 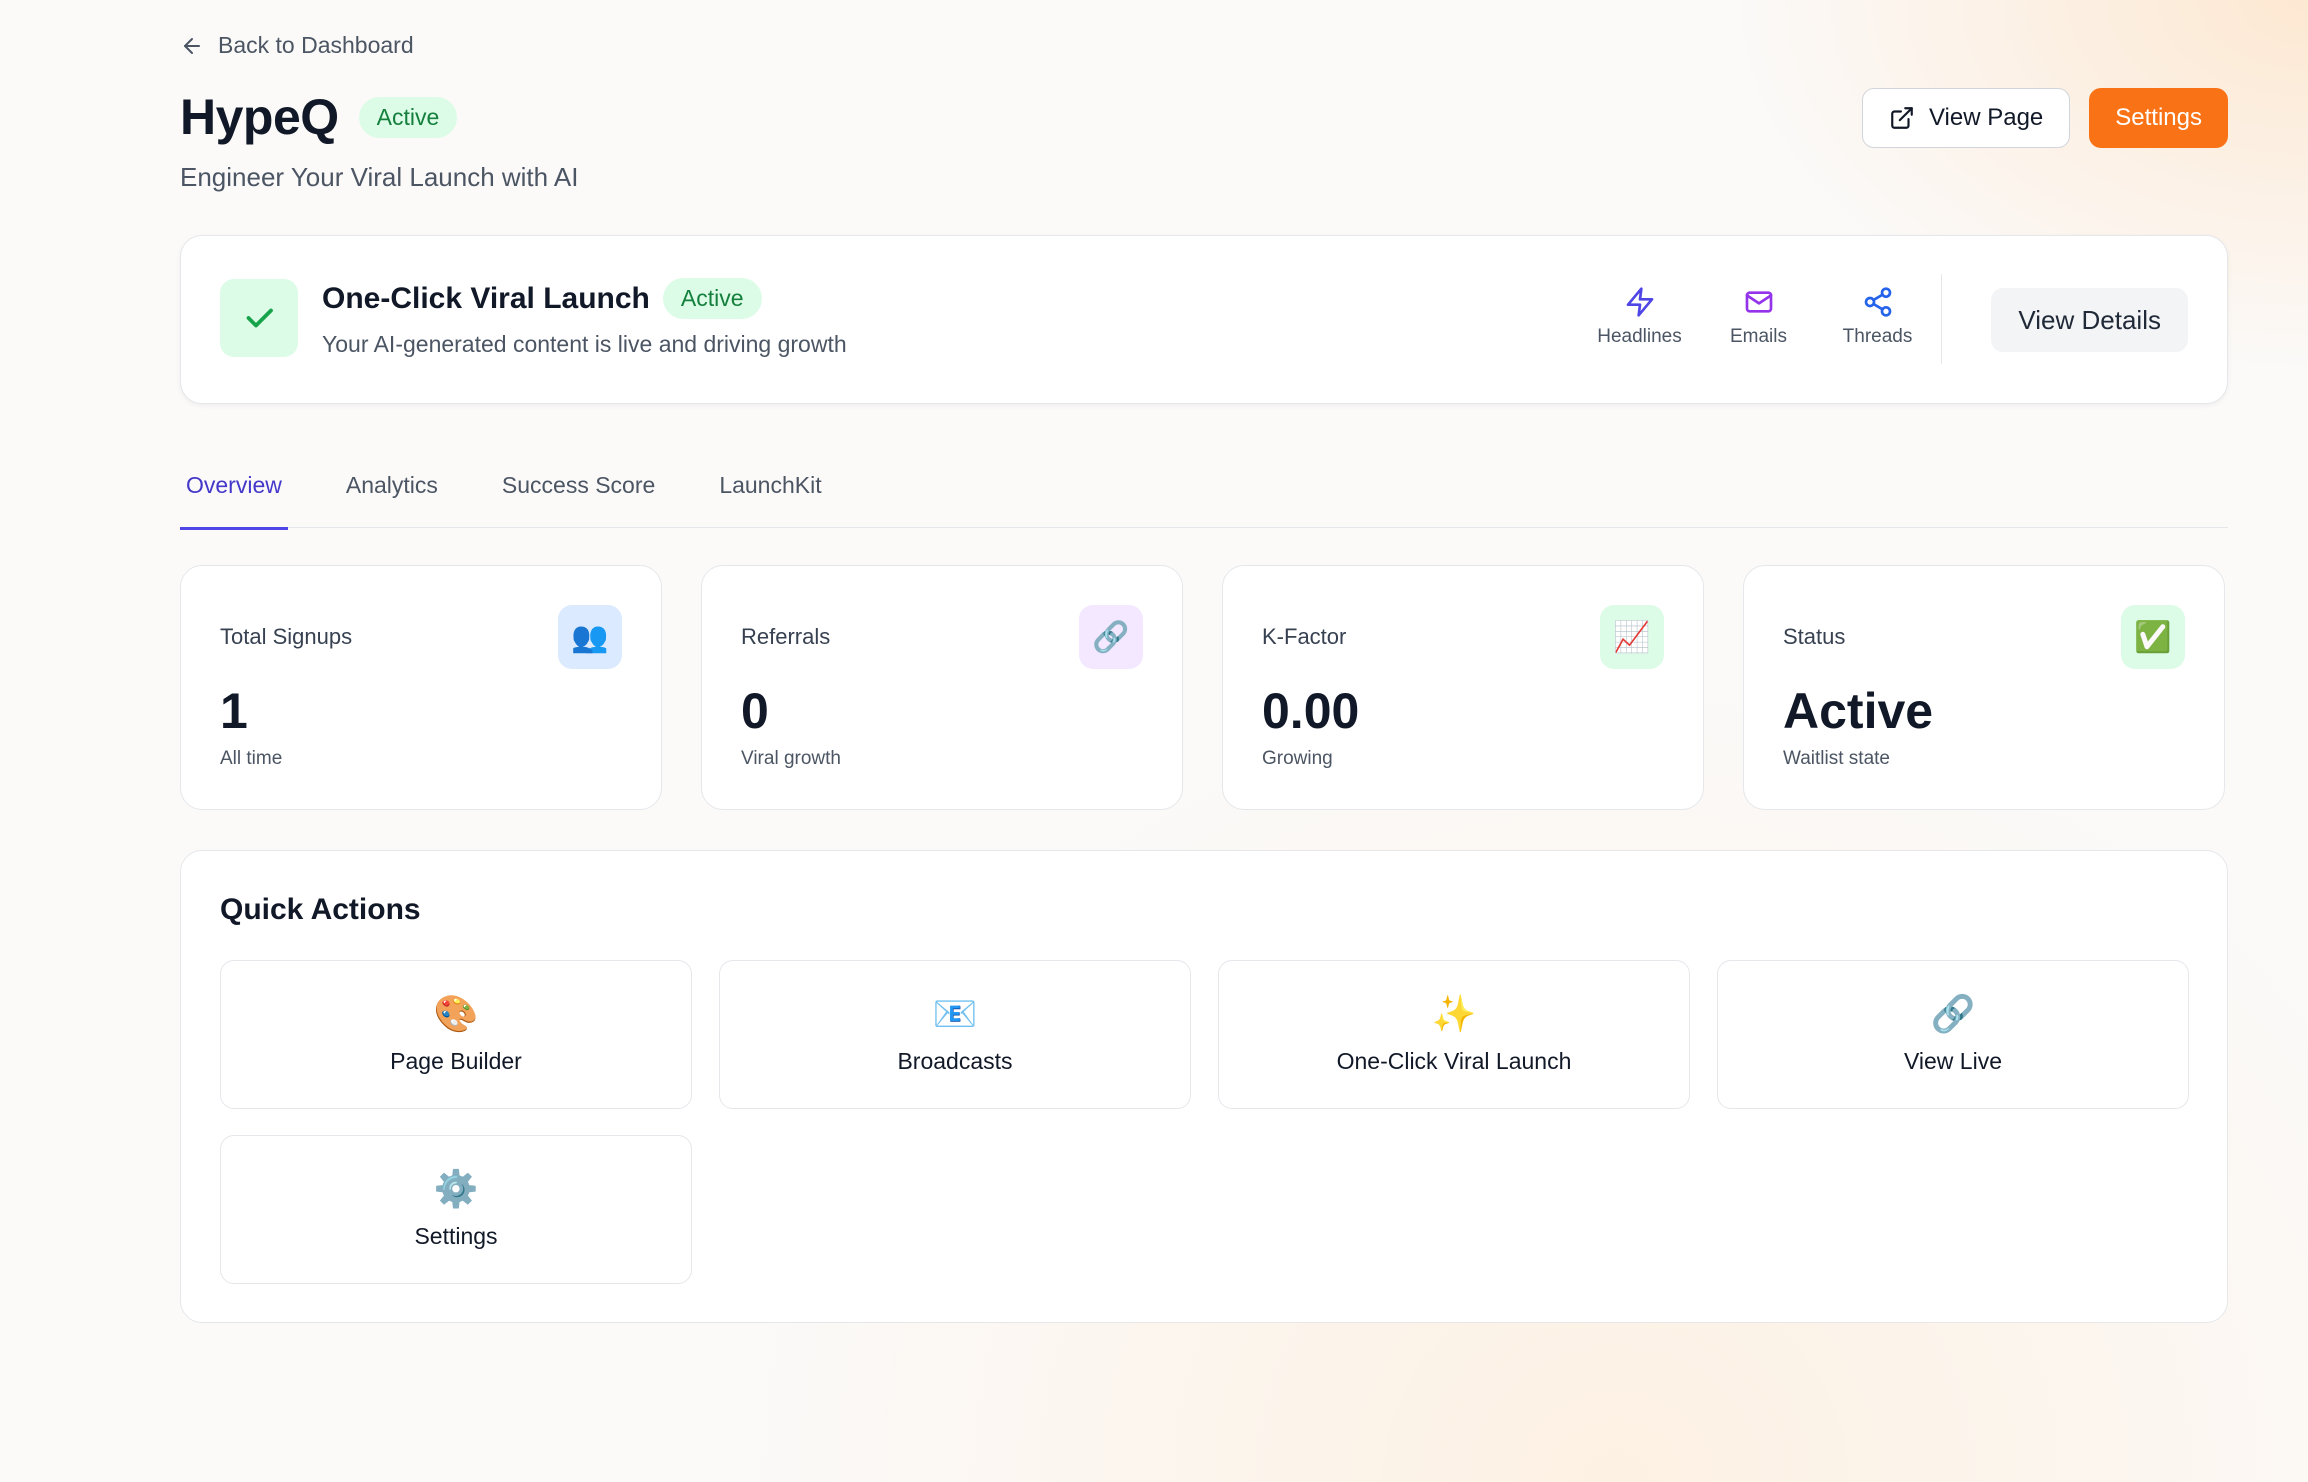 What do you see at coordinates (590, 637) in the screenshot?
I see `users-icon: 👥` at bounding box center [590, 637].